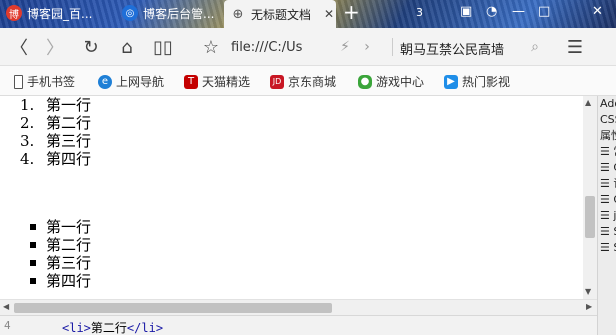  Describe the element at coordinates (588, 291) in the screenshot. I see `scroll-down-arrow-icon: ▼` at that location.